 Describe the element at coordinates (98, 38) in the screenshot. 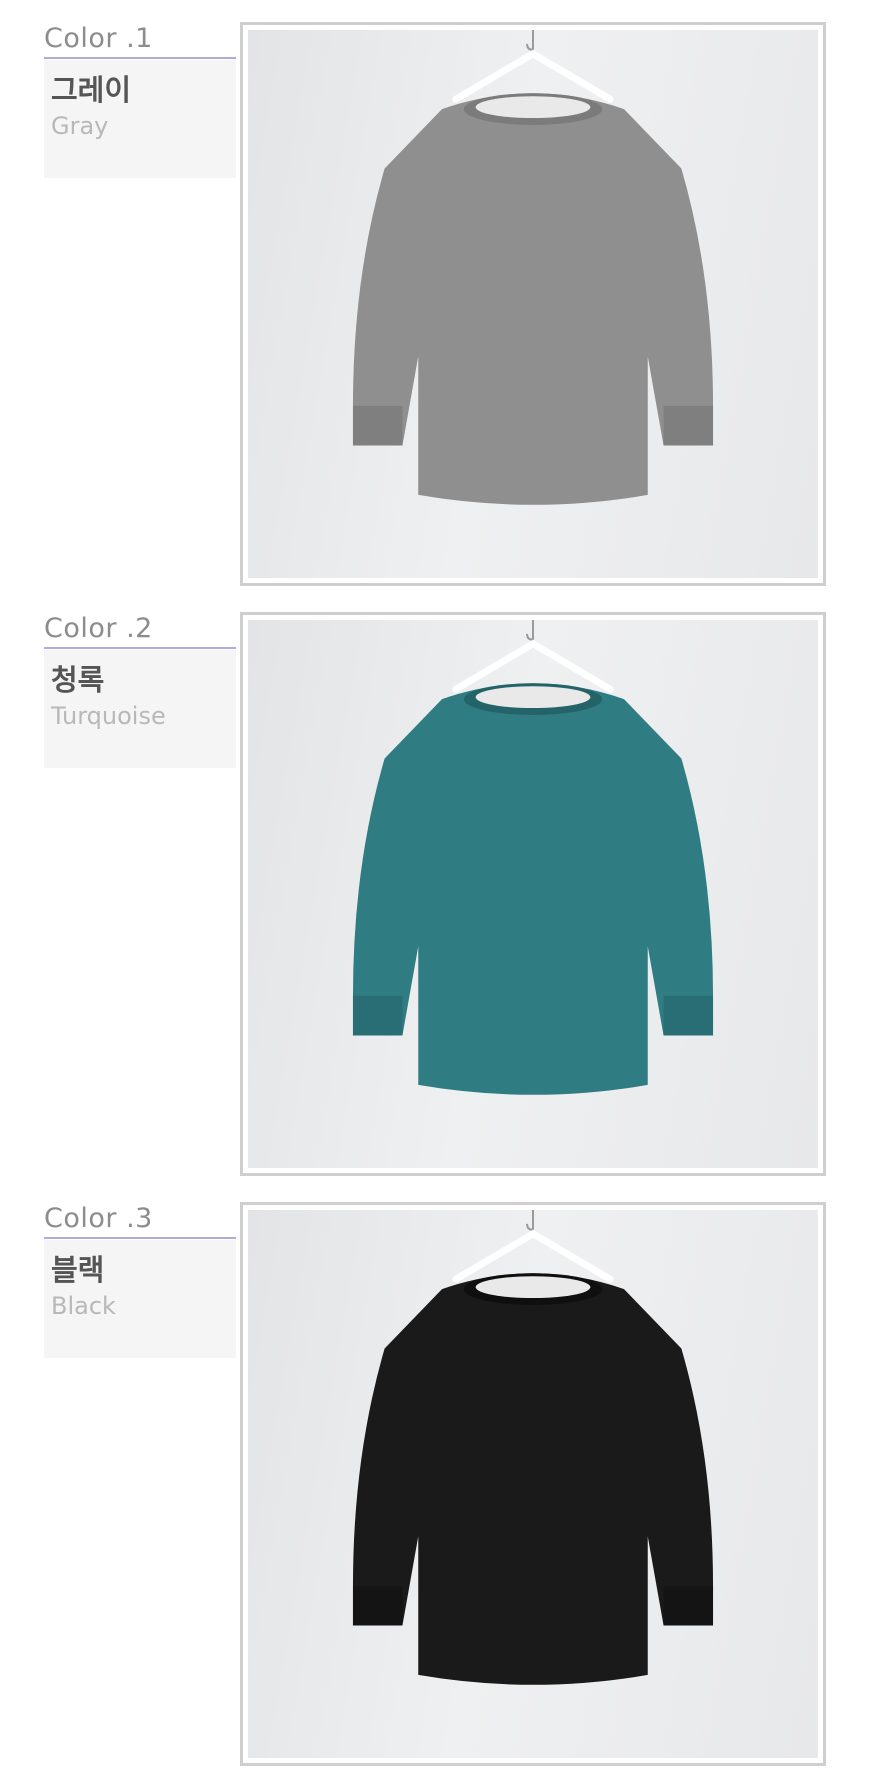

I see `color-heading: Color .1` at that location.